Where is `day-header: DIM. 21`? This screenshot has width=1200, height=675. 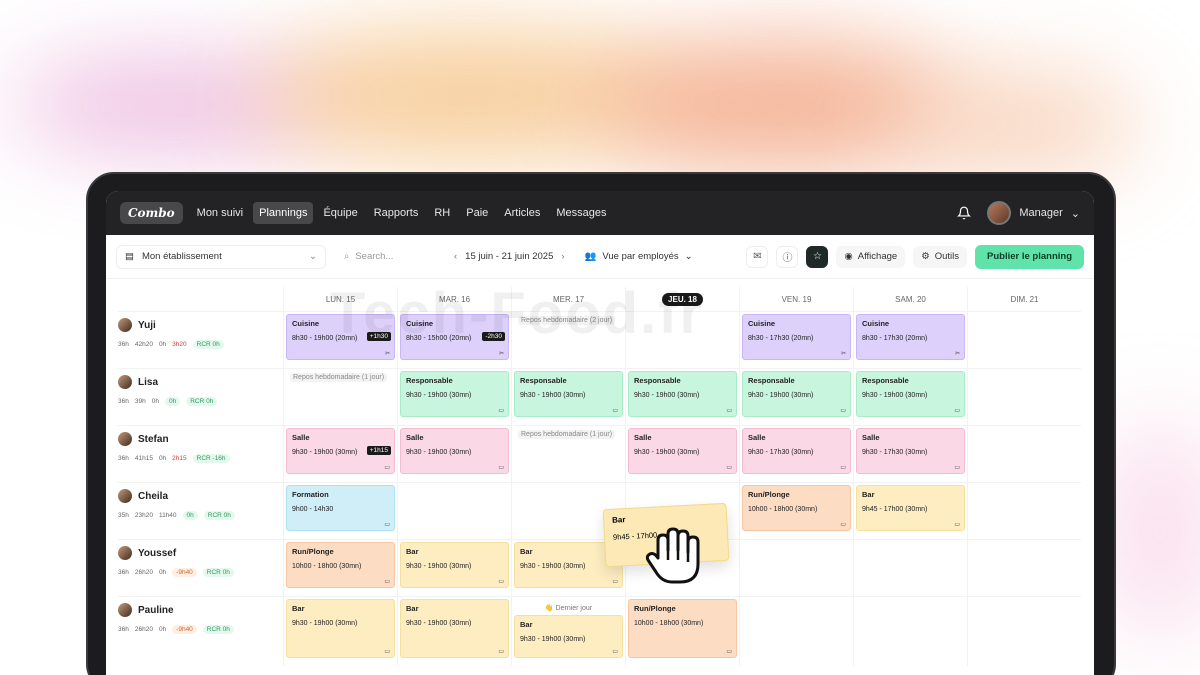
day-header: DIM. 21 is located at coordinates (1024, 299).